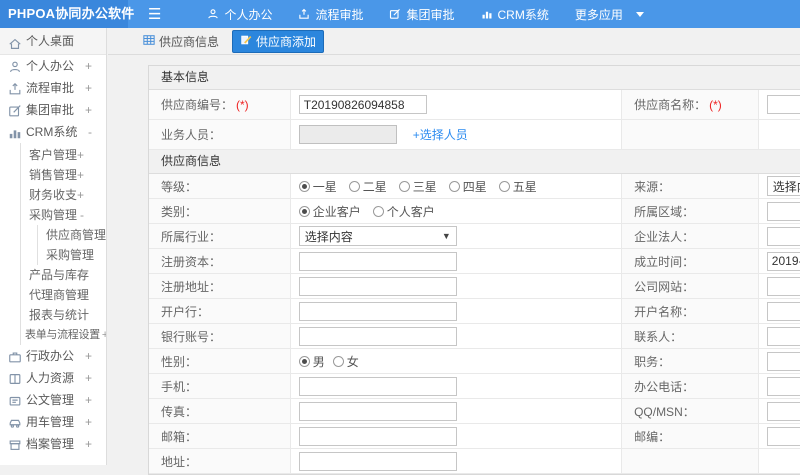 The height and width of the screenshot is (475, 800). Describe the element at coordinates (50, 400) in the screenshot. I see `sidebar-item-label: 公文管理` at that location.